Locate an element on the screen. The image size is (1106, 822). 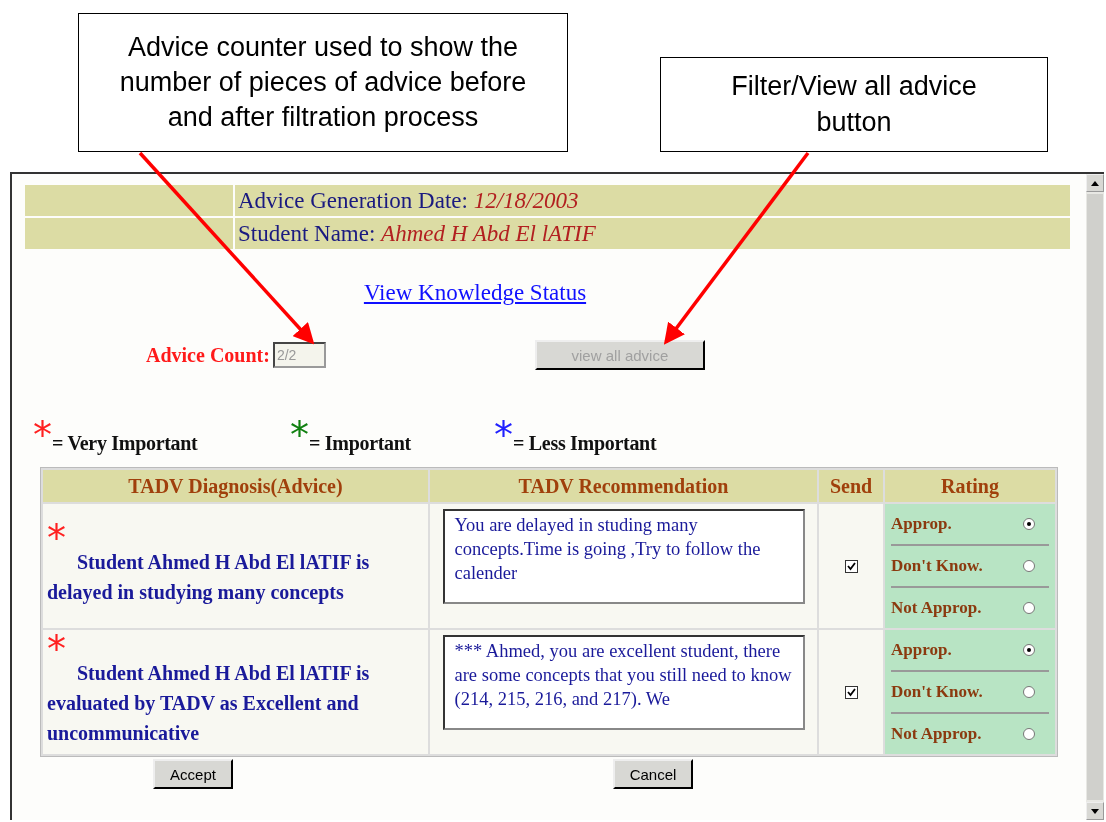
scroll-down-icon is located at coordinates (1095, 811).